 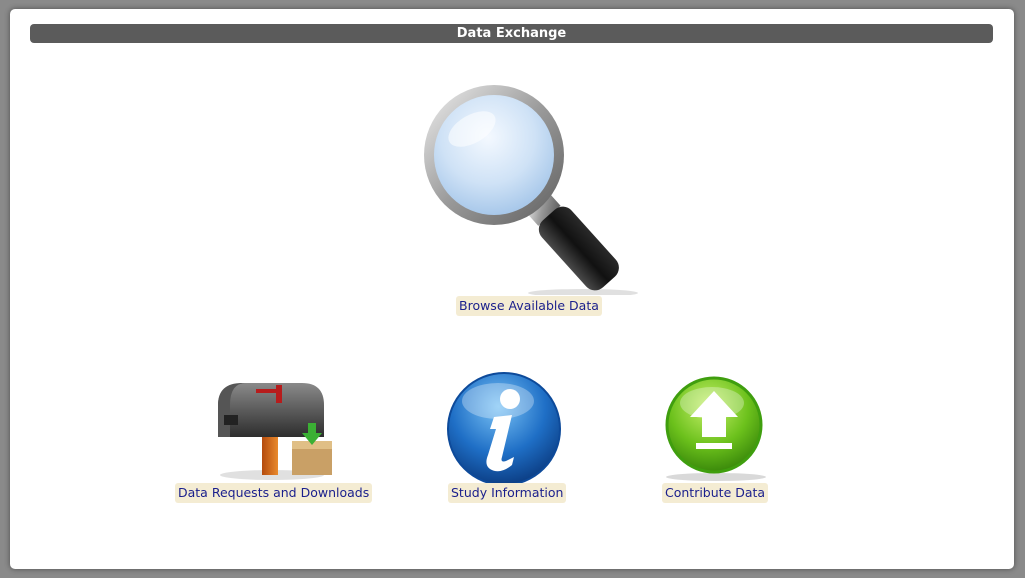 I want to click on data-requests-link: Data Requests and Downloads, so click(x=274, y=493).